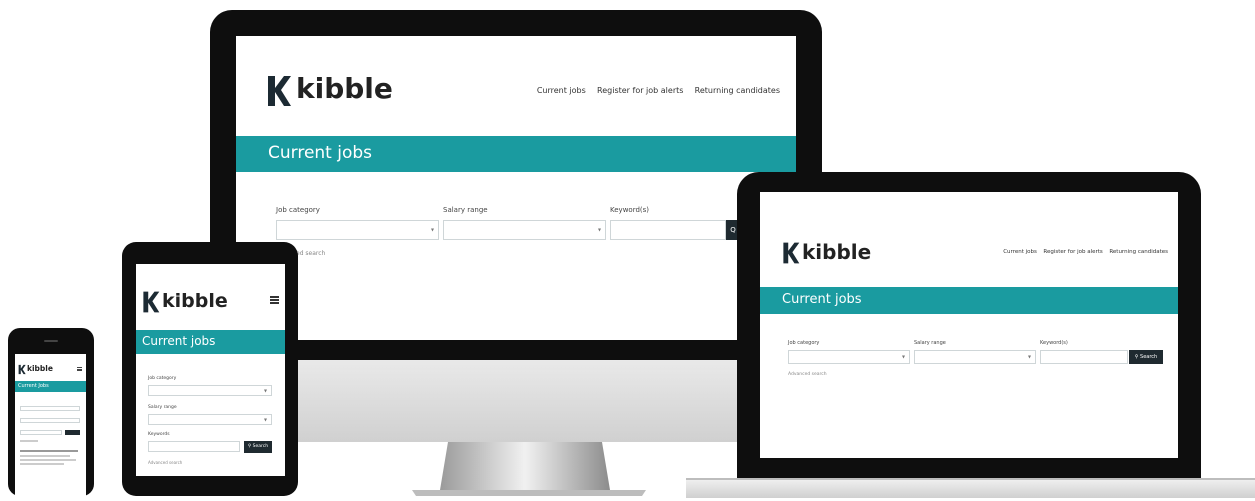 This screenshot has height=501, width=1255. Describe the element at coordinates (51, 341) in the screenshot. I see `phone-speaker-icon` at that location.